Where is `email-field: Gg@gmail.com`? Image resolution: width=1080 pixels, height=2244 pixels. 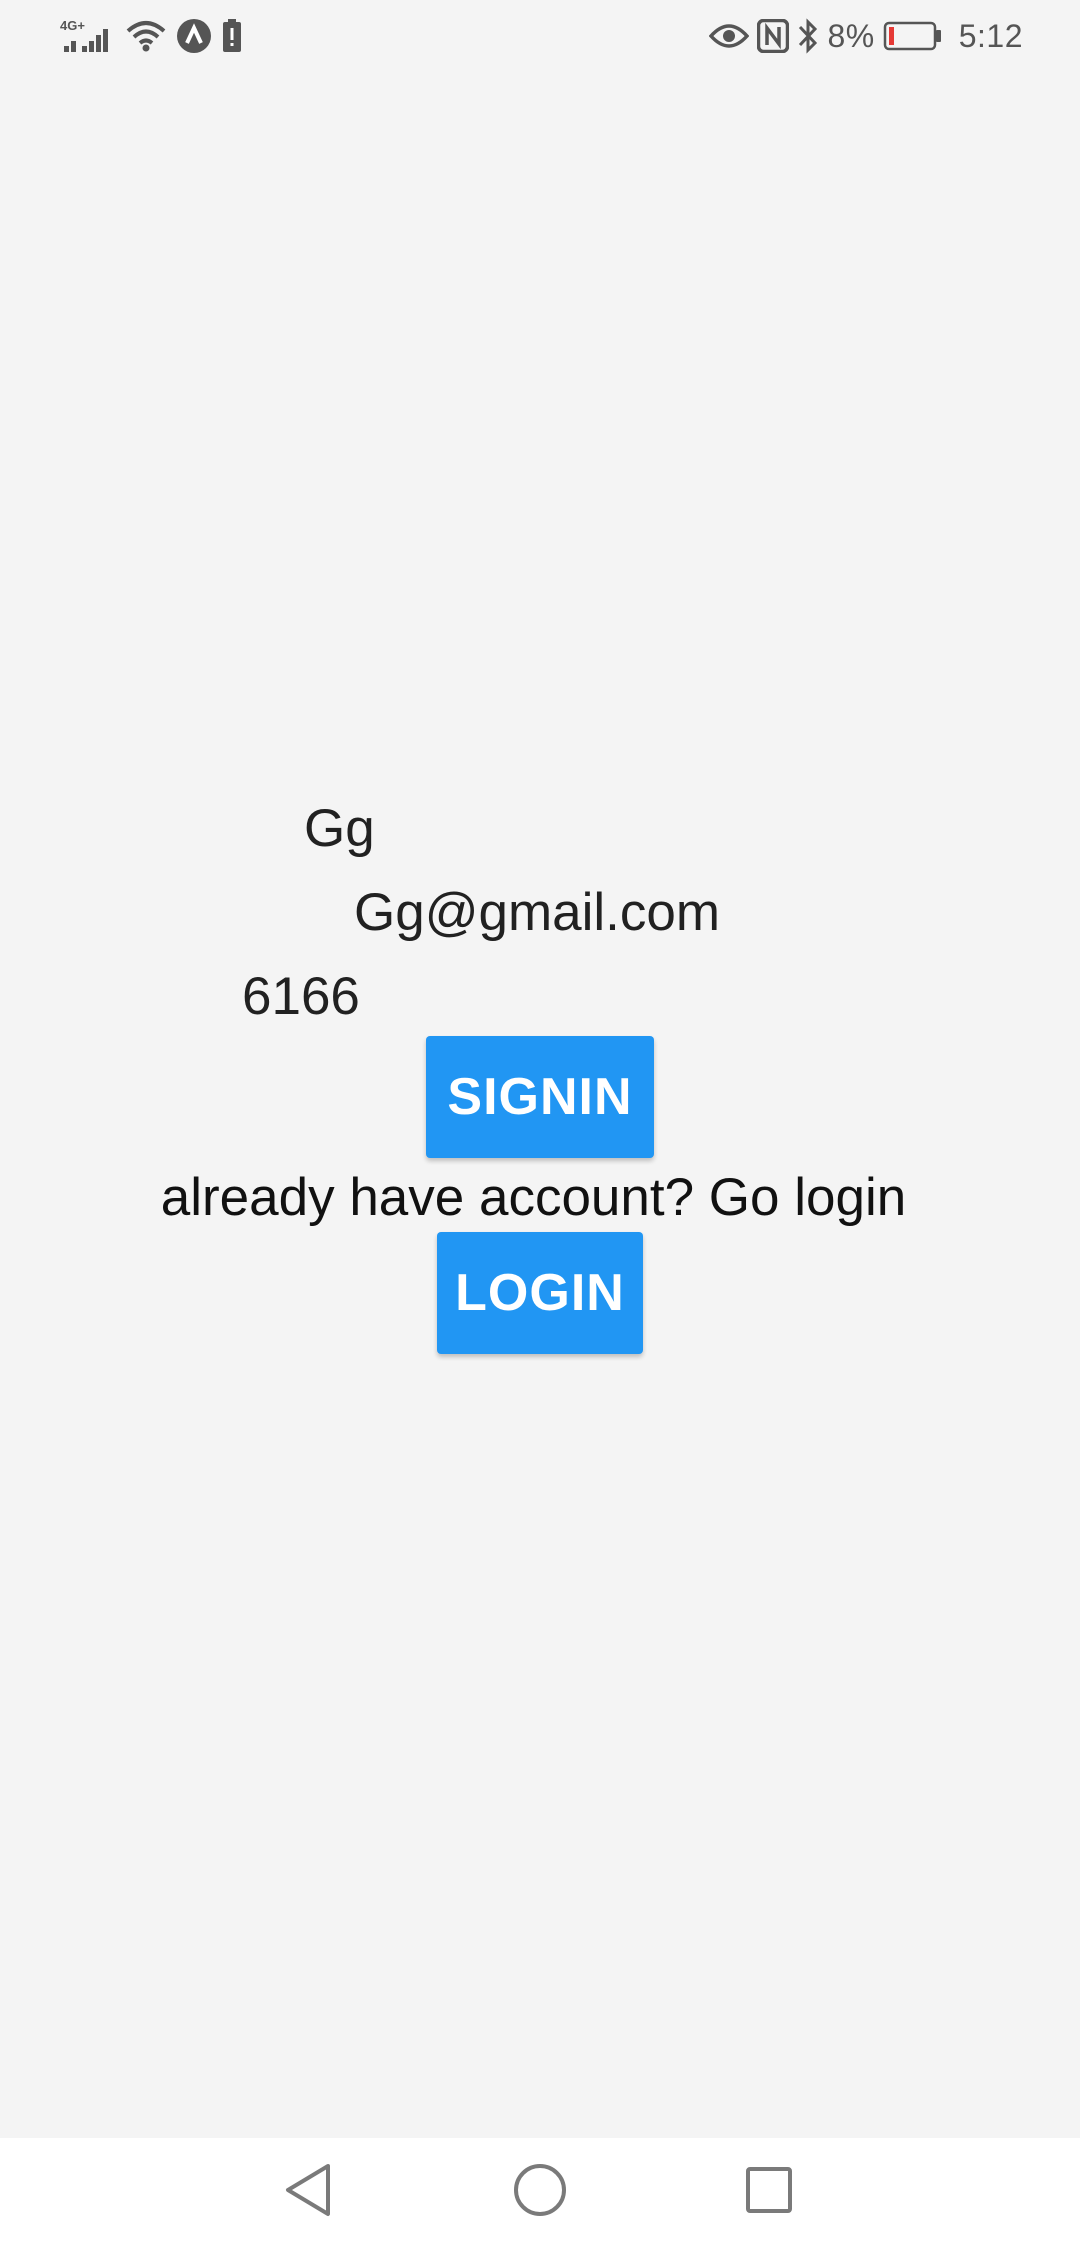
email-field: Gg@gmail.com is located at coordinates (537, 913).